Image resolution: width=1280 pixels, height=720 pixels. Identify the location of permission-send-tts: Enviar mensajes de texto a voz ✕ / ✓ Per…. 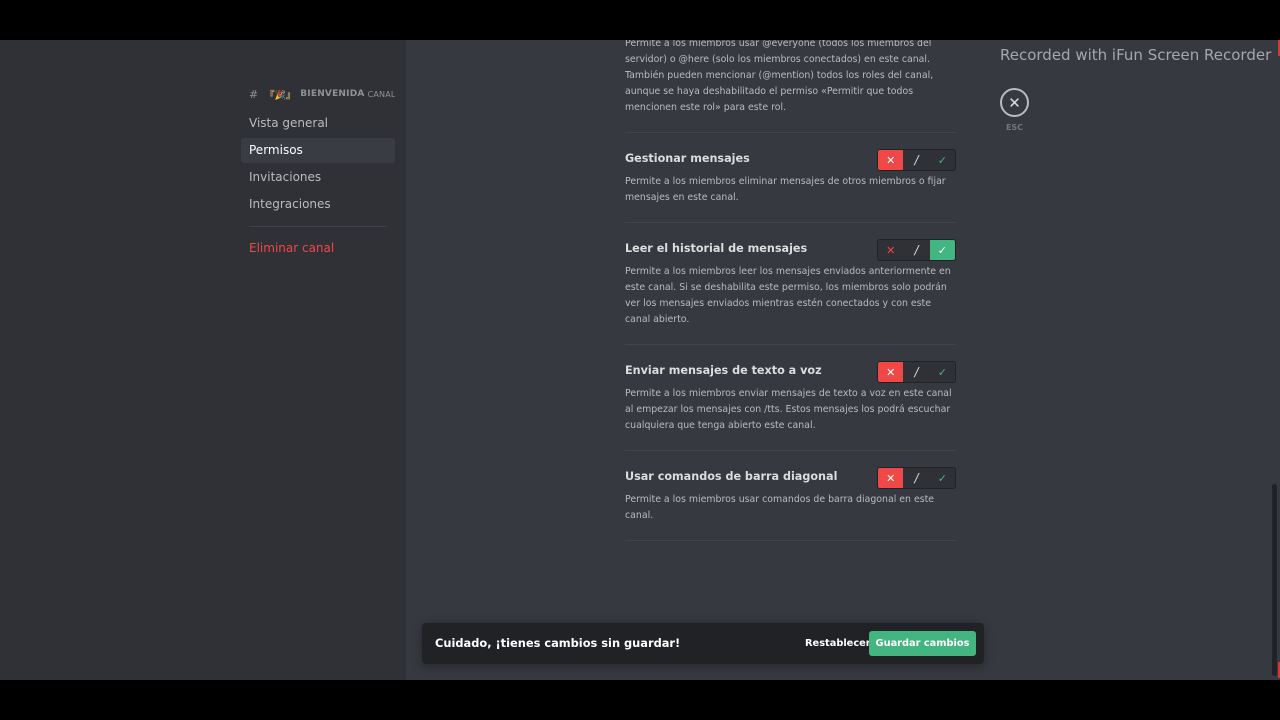
(790, 397).